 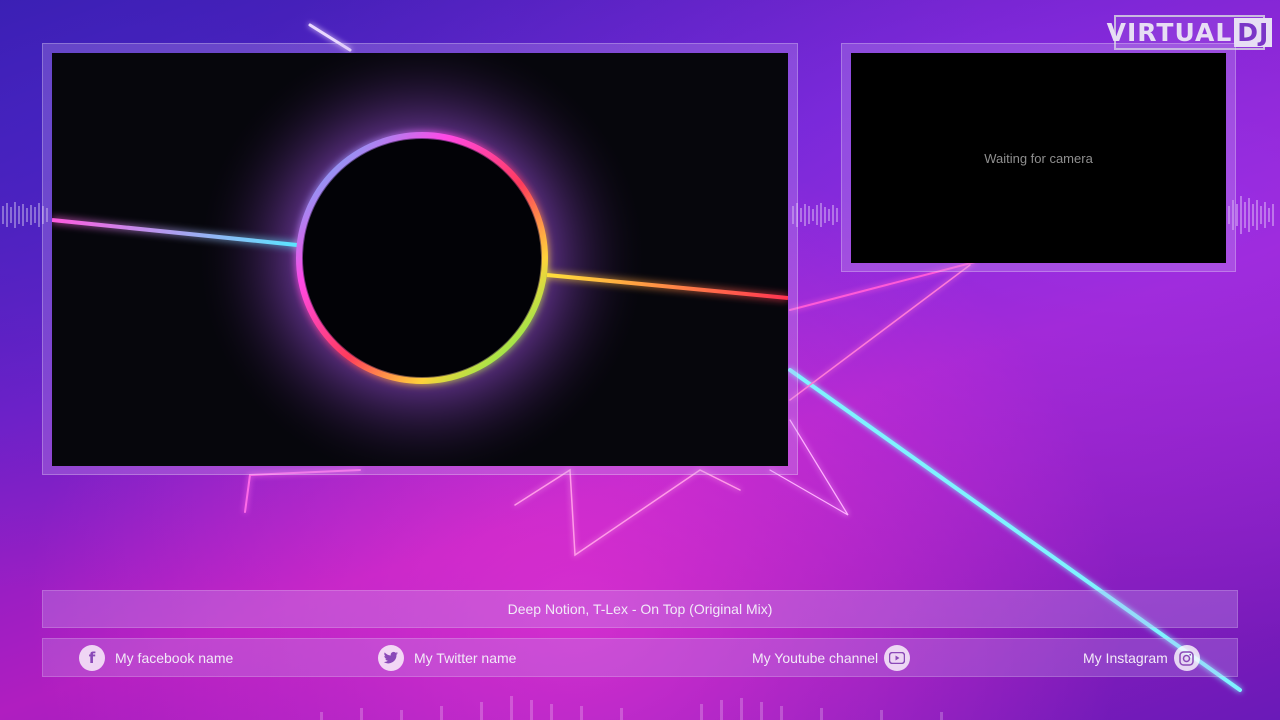 I want to click on instagram-icon, so click(x=1186, y=658).